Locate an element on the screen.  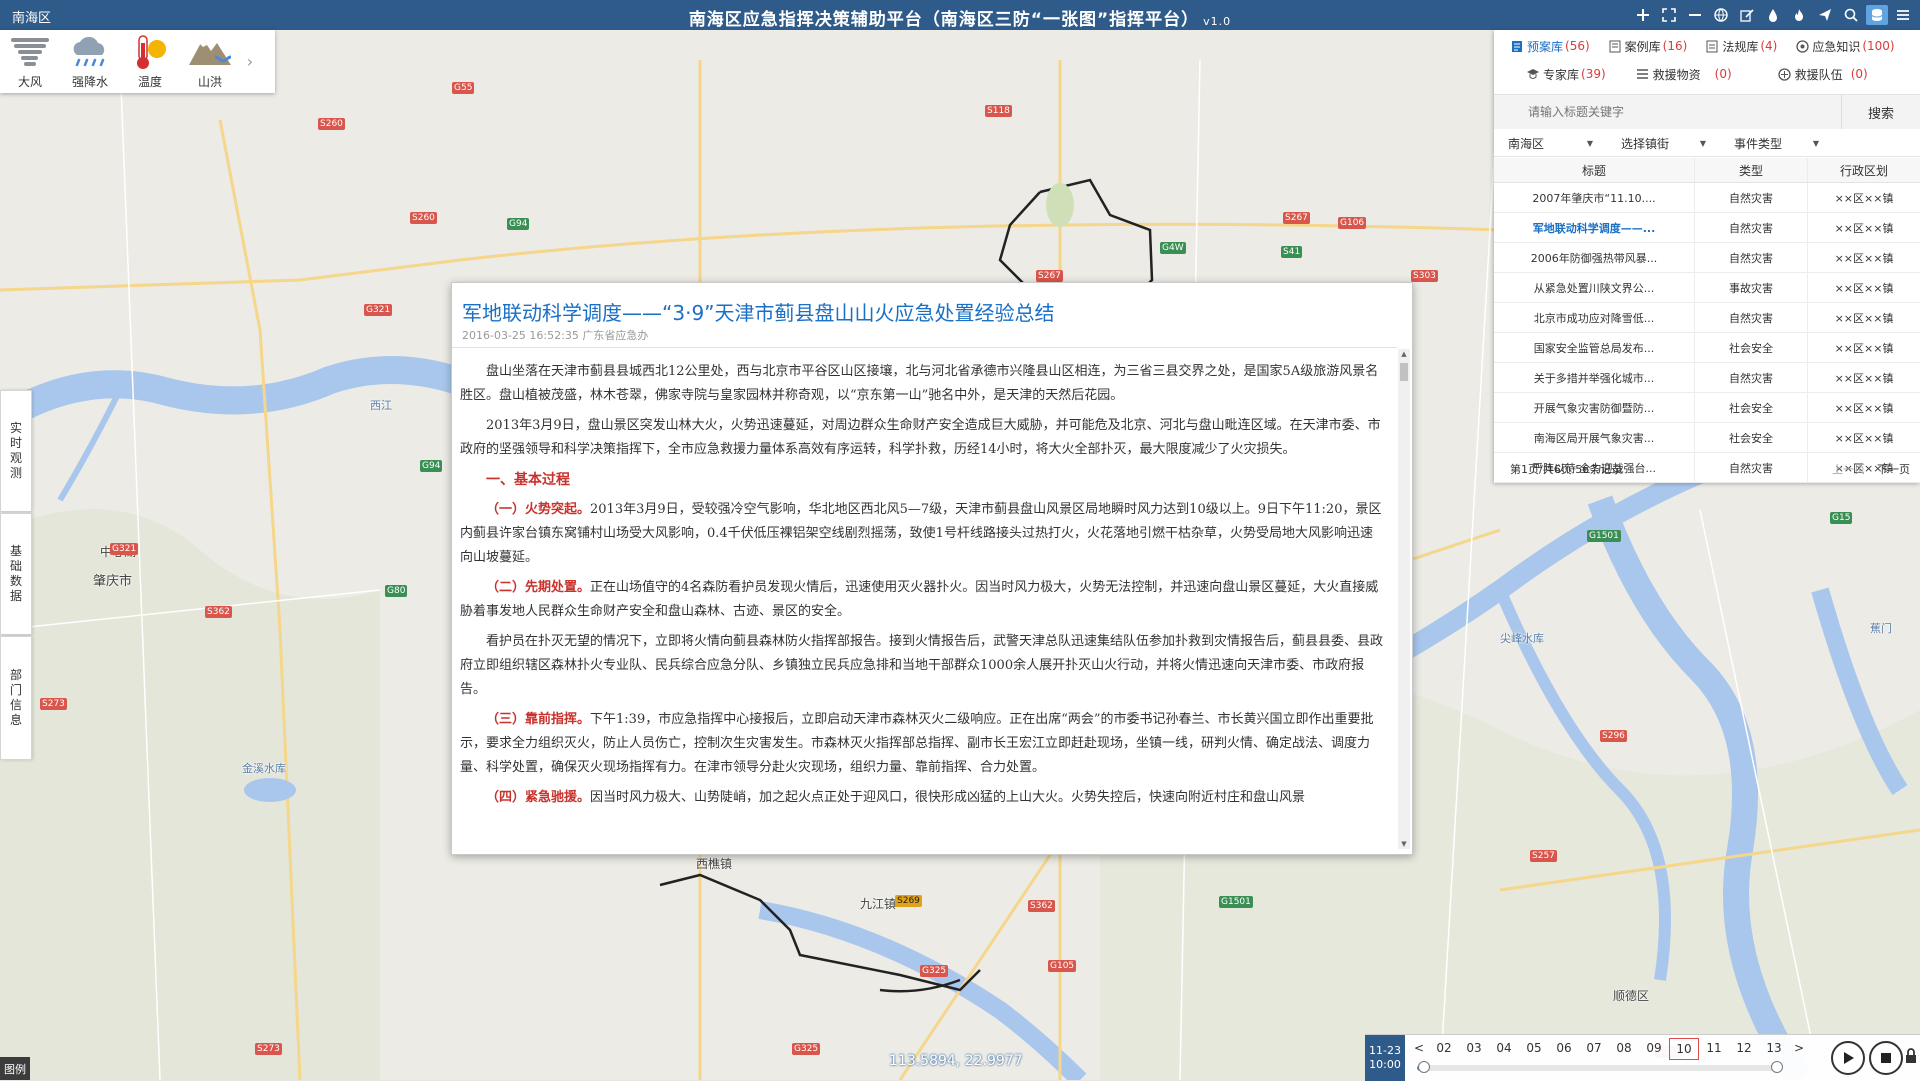
tab-rescue-supplies: 救援物资(0) is located at coordinates (1684, 74).